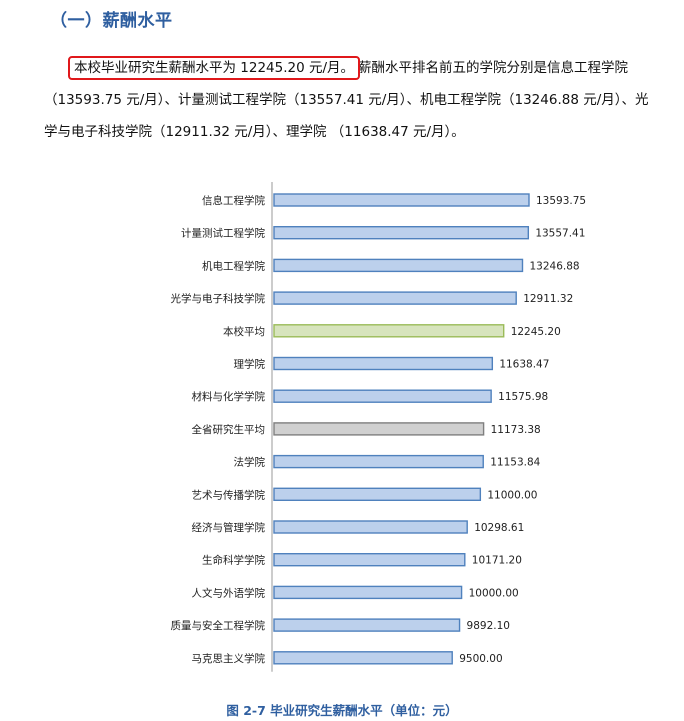  I want to click on figure-caption: 图 2-7 毕业研究生薪酬水平（单位：元）, so click(342, 710).